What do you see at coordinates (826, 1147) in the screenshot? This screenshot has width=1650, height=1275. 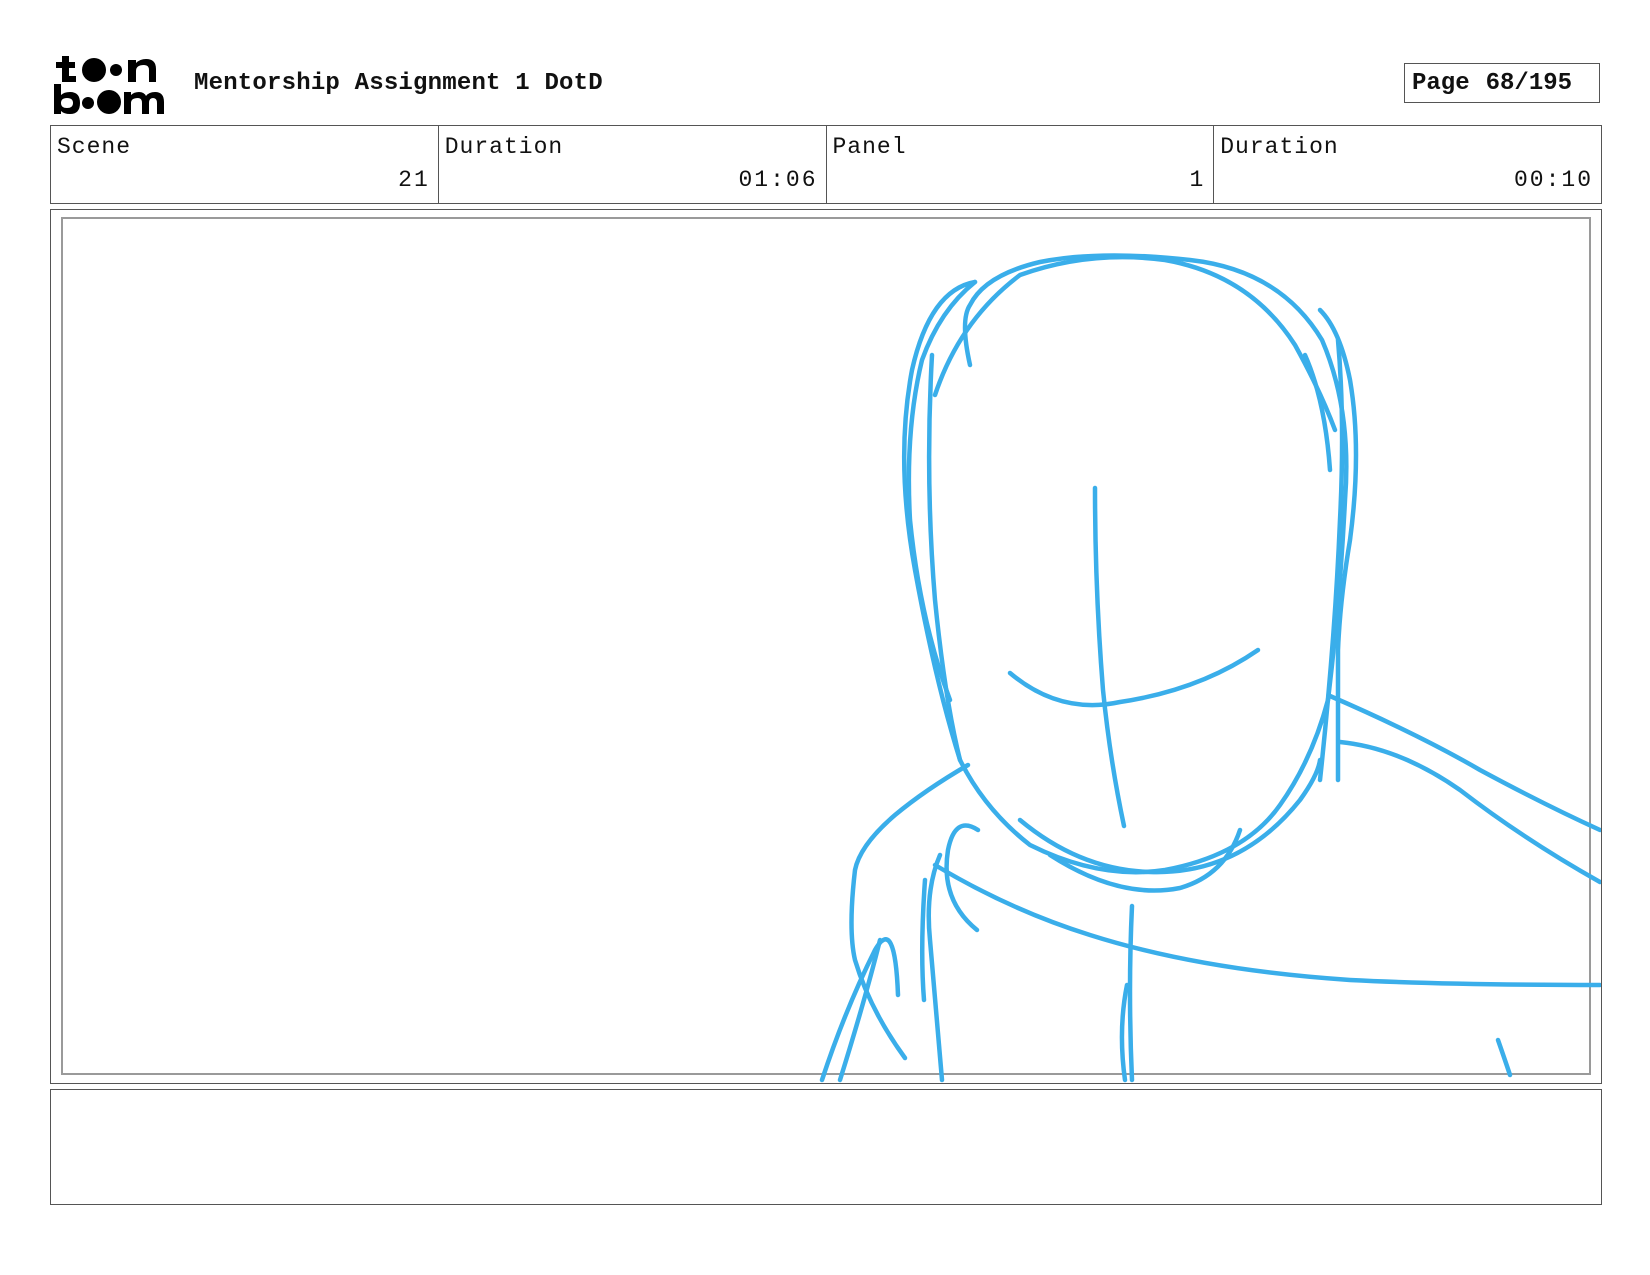 I see `panel-notes-box` at bounding box center [826, 1147].